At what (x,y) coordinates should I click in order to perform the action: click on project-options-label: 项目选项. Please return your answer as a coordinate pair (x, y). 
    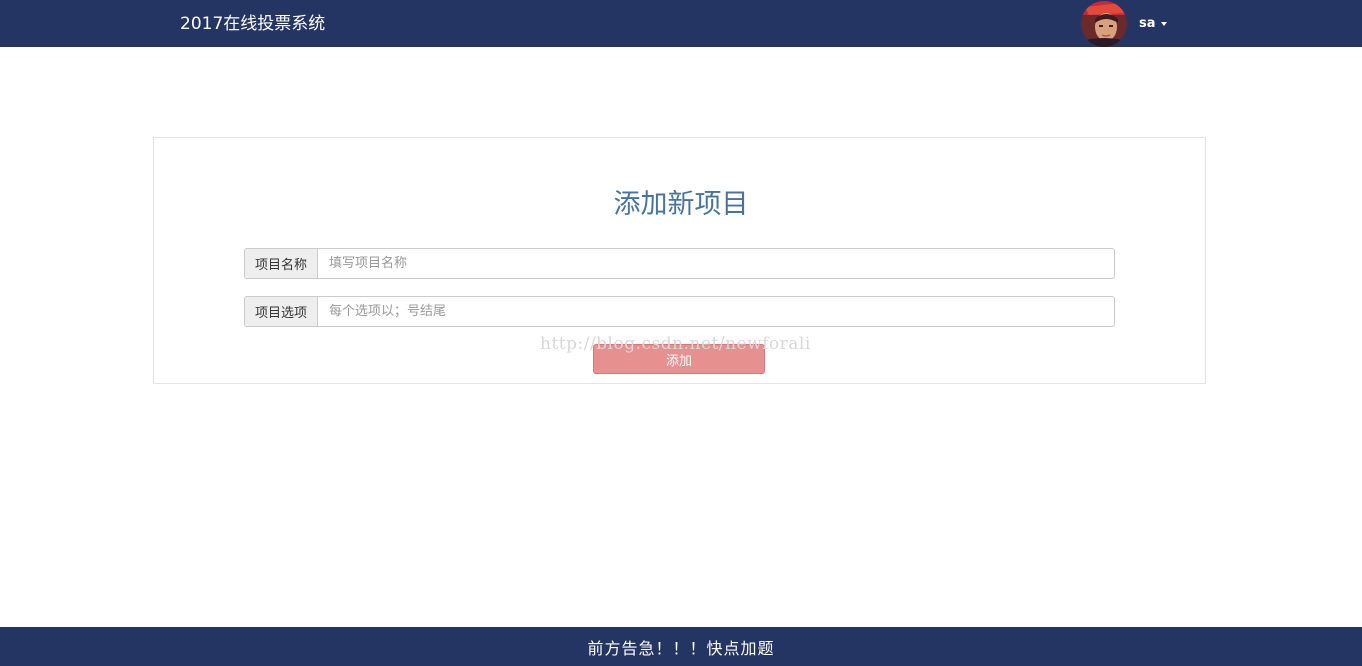
    Looking at the image, I should click on (281, 311).